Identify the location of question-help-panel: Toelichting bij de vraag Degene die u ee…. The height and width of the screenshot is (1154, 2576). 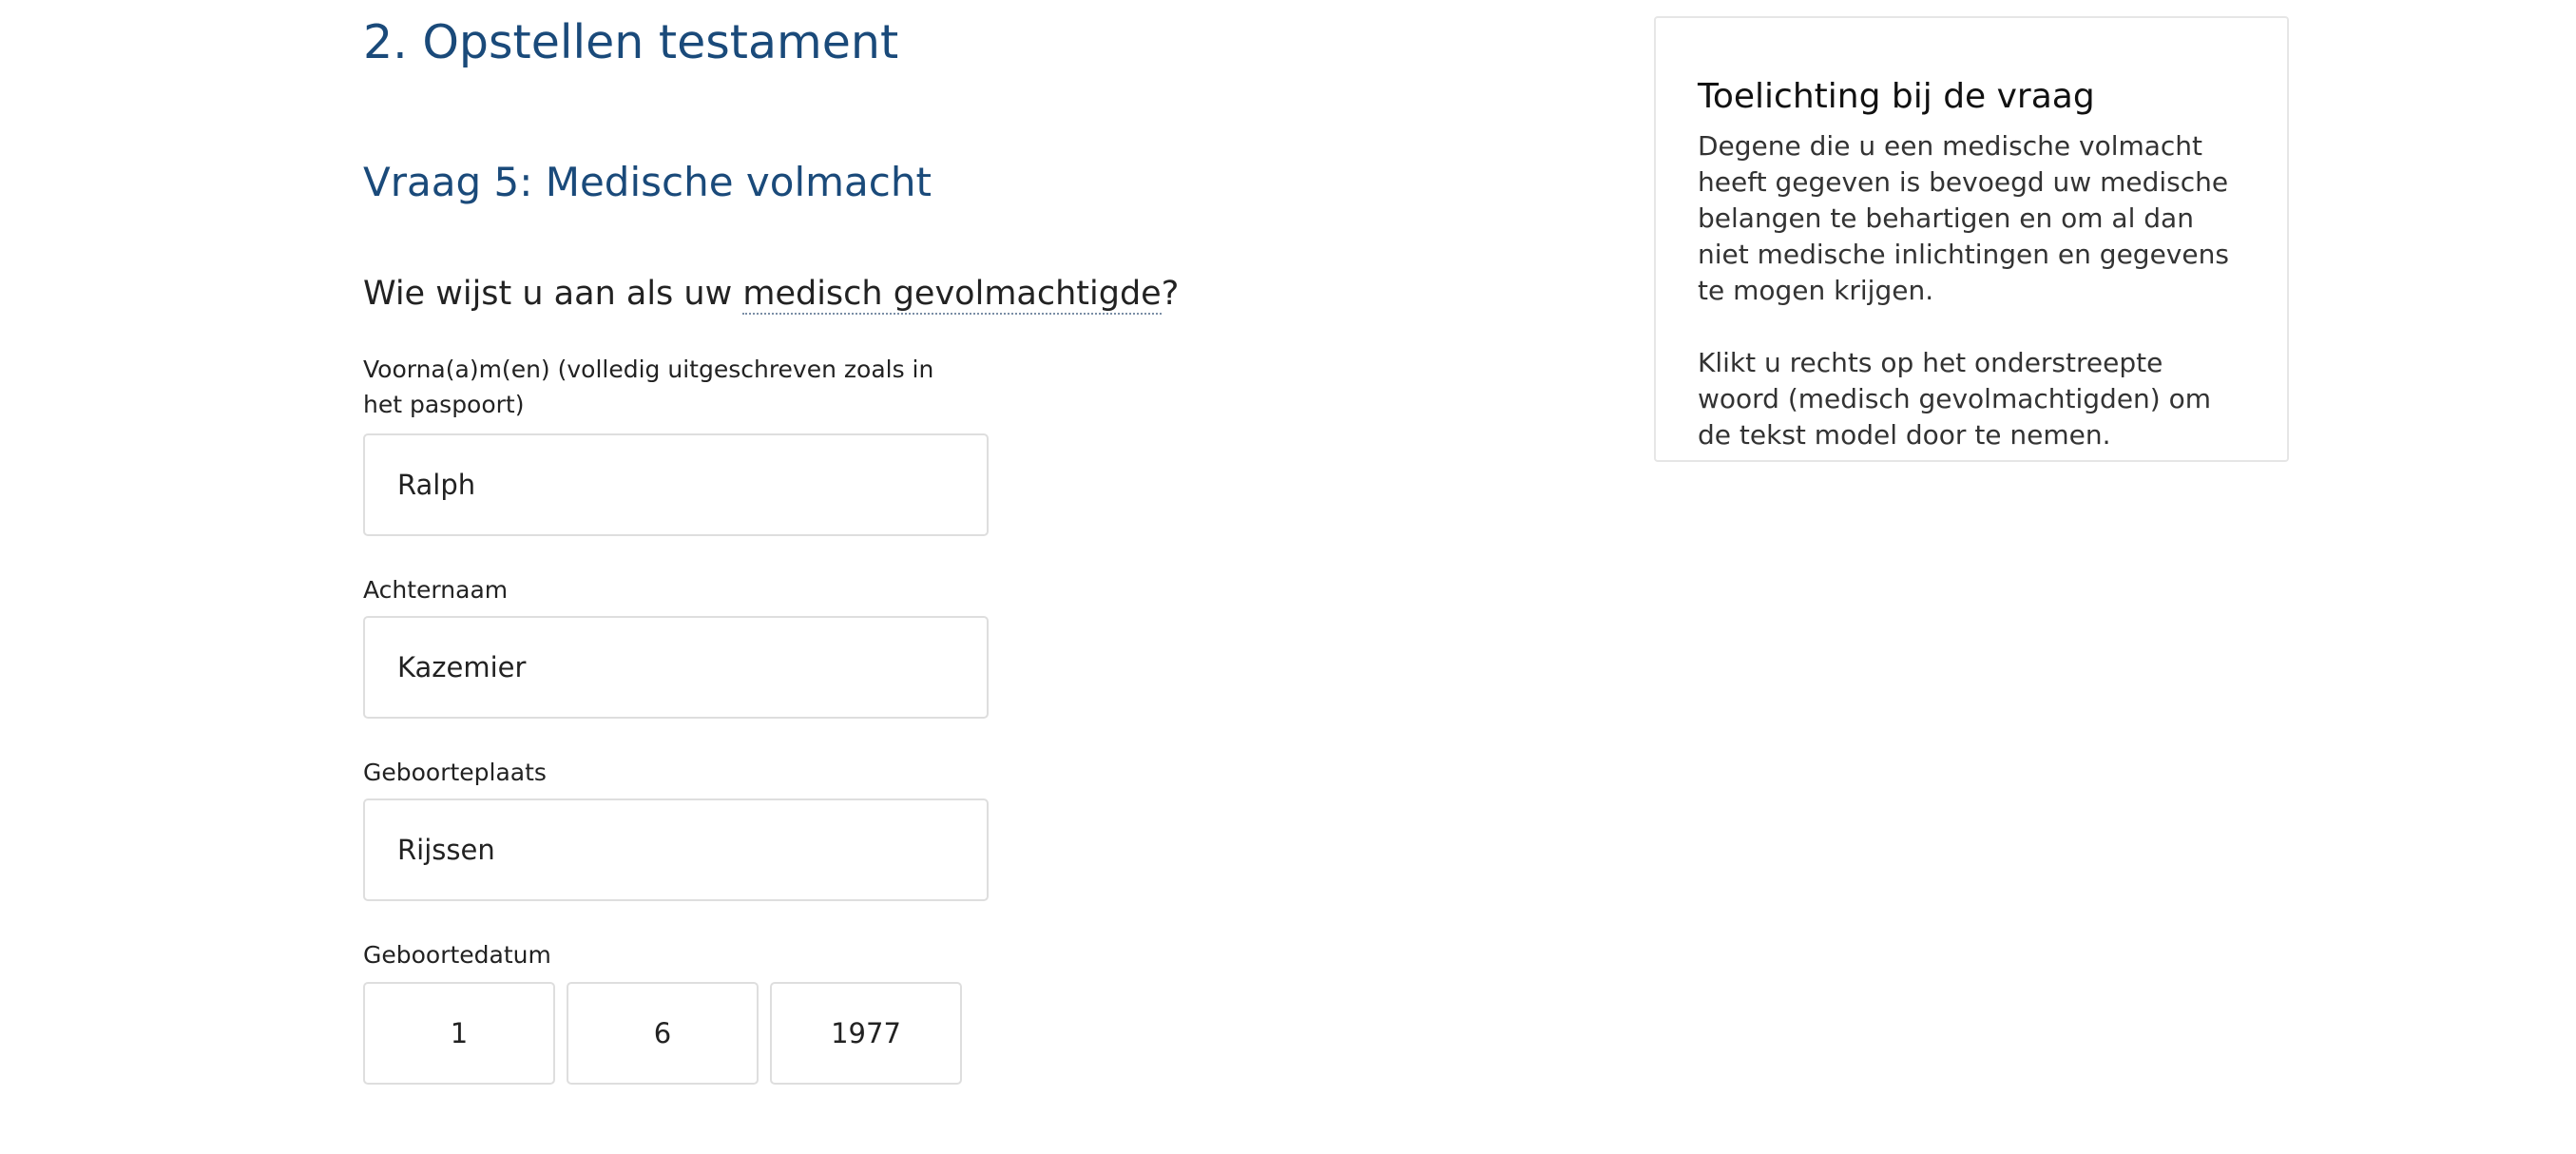
(1971, 239).